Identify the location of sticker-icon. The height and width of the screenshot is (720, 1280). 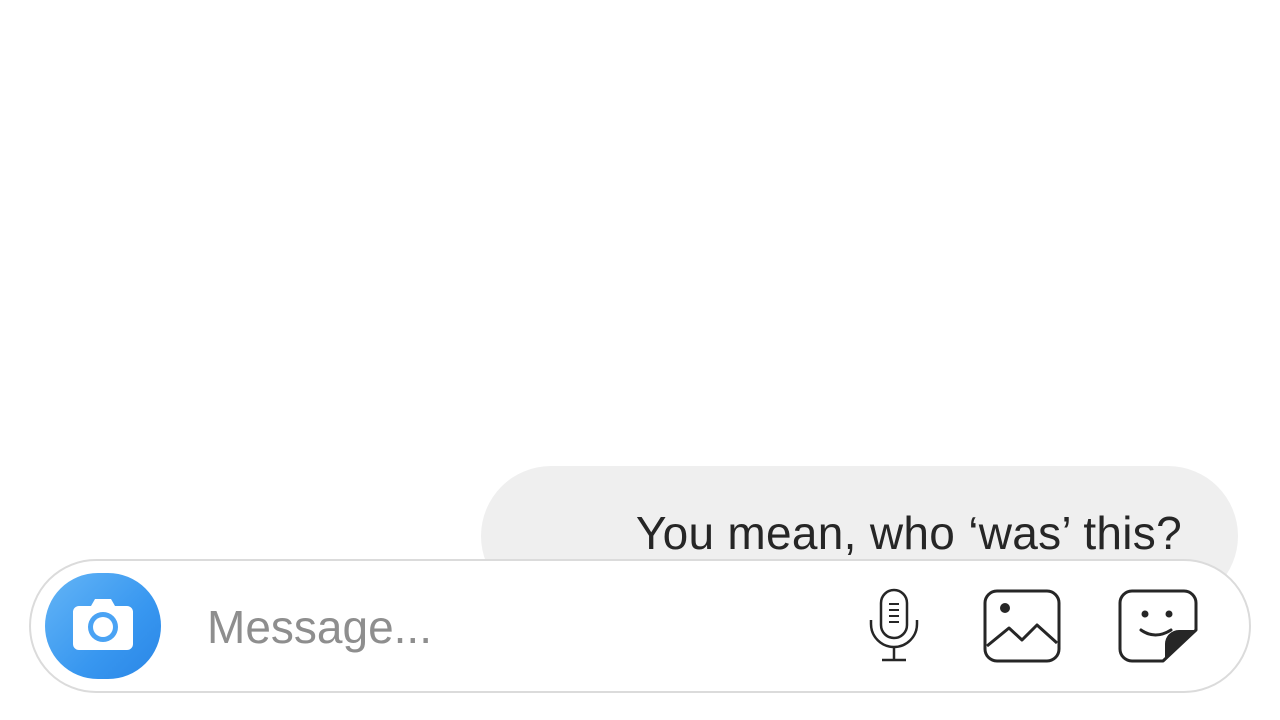
(1158, 628).